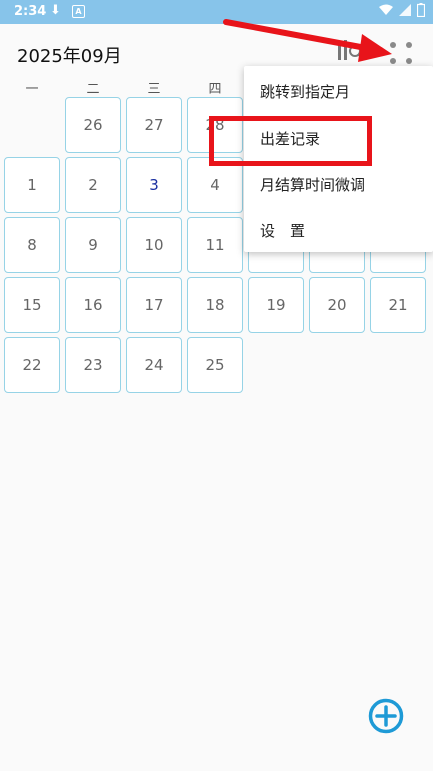  Describe the element at coordinates (30, 11) in the screenshot. I see `status-time: 2:34` at that location.